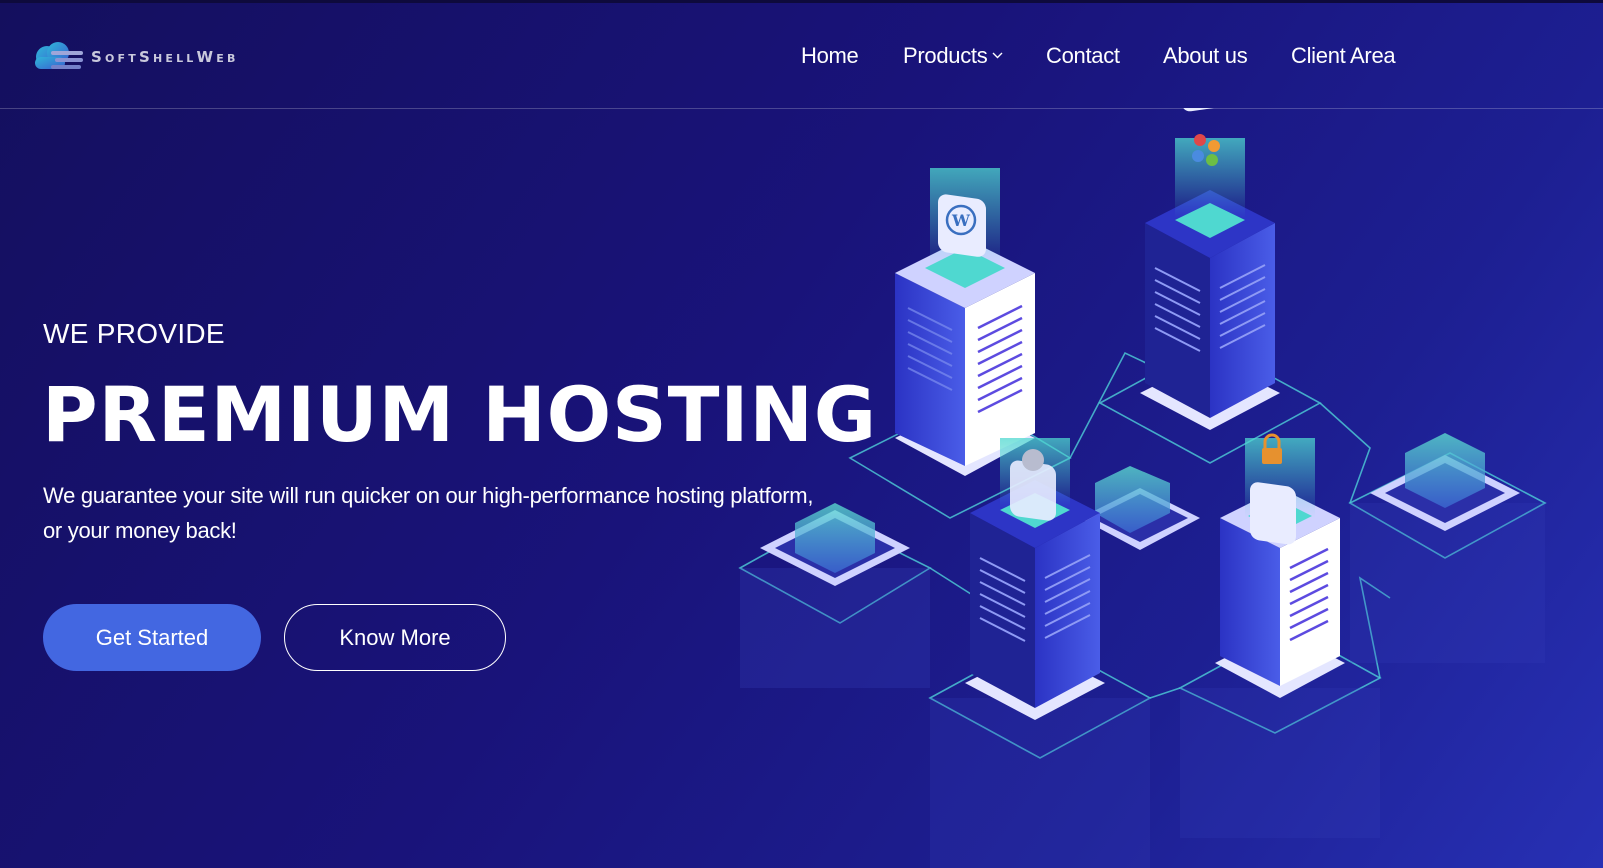  Describe the element at coordinates (961, 220) in the screenshot. I see `svg-text: W` at that location.